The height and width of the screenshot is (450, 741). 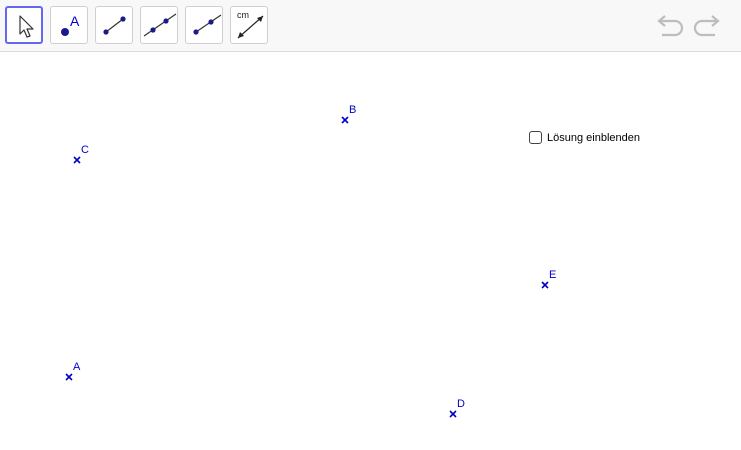 I want to click on line-tool-button, so click(x=159, y=25).